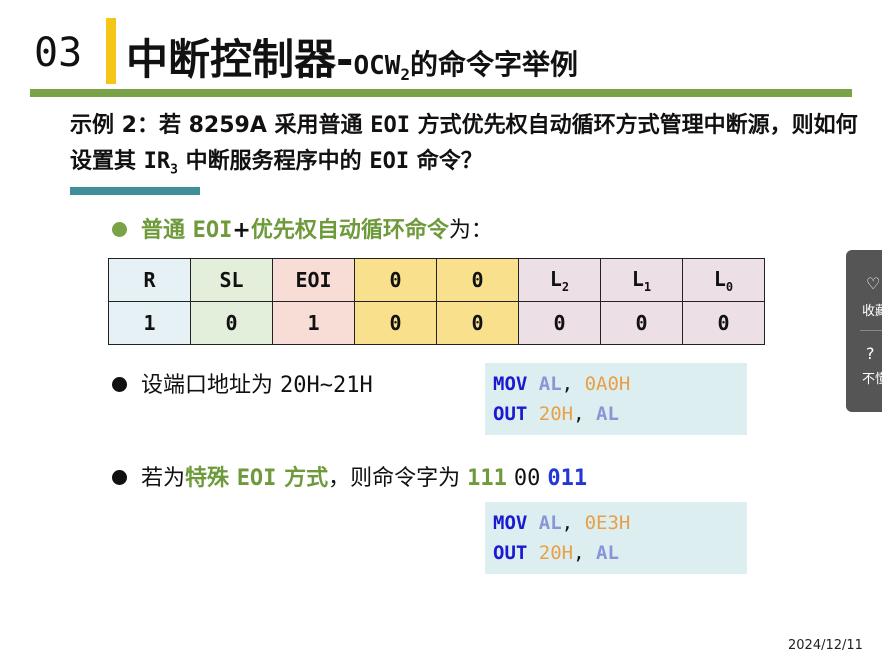  What do you see at coordinates (647, 286) in the screenshot?
I see `bit-index: 1` at bounding box center [647, 286].